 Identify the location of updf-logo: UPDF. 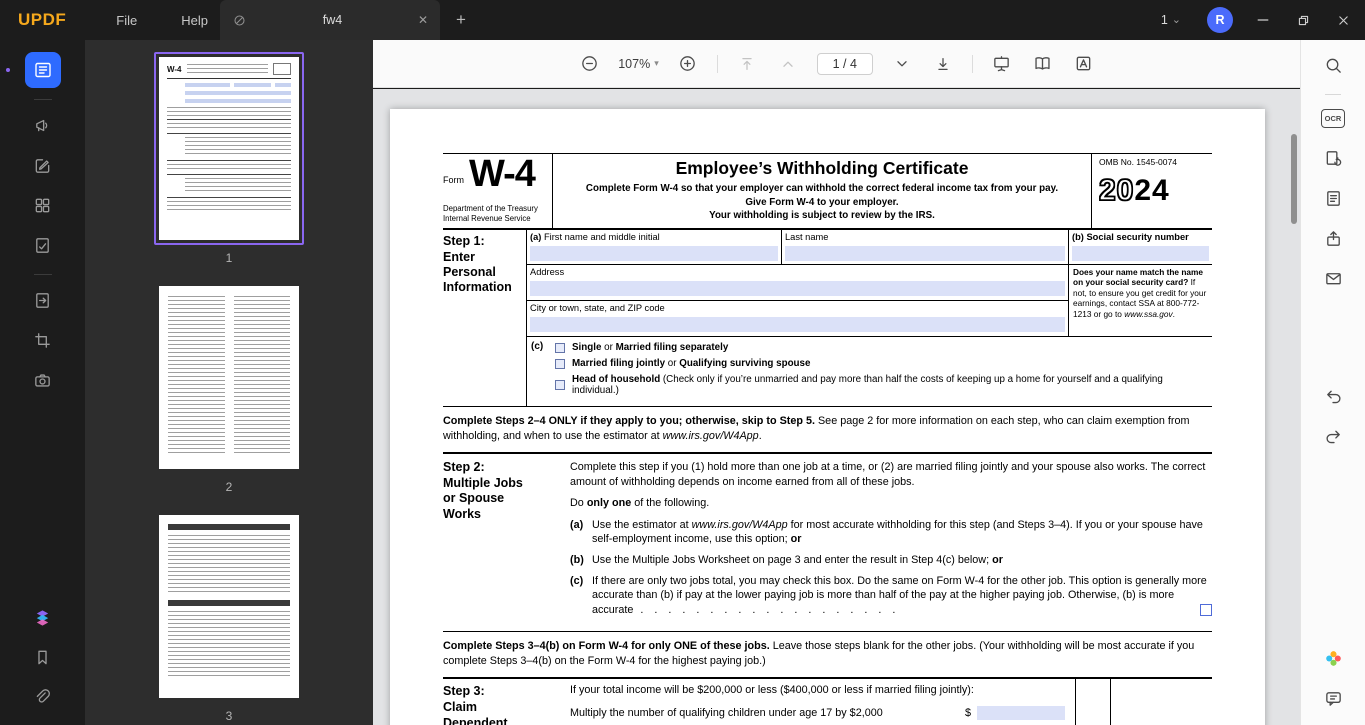
(42, 20).